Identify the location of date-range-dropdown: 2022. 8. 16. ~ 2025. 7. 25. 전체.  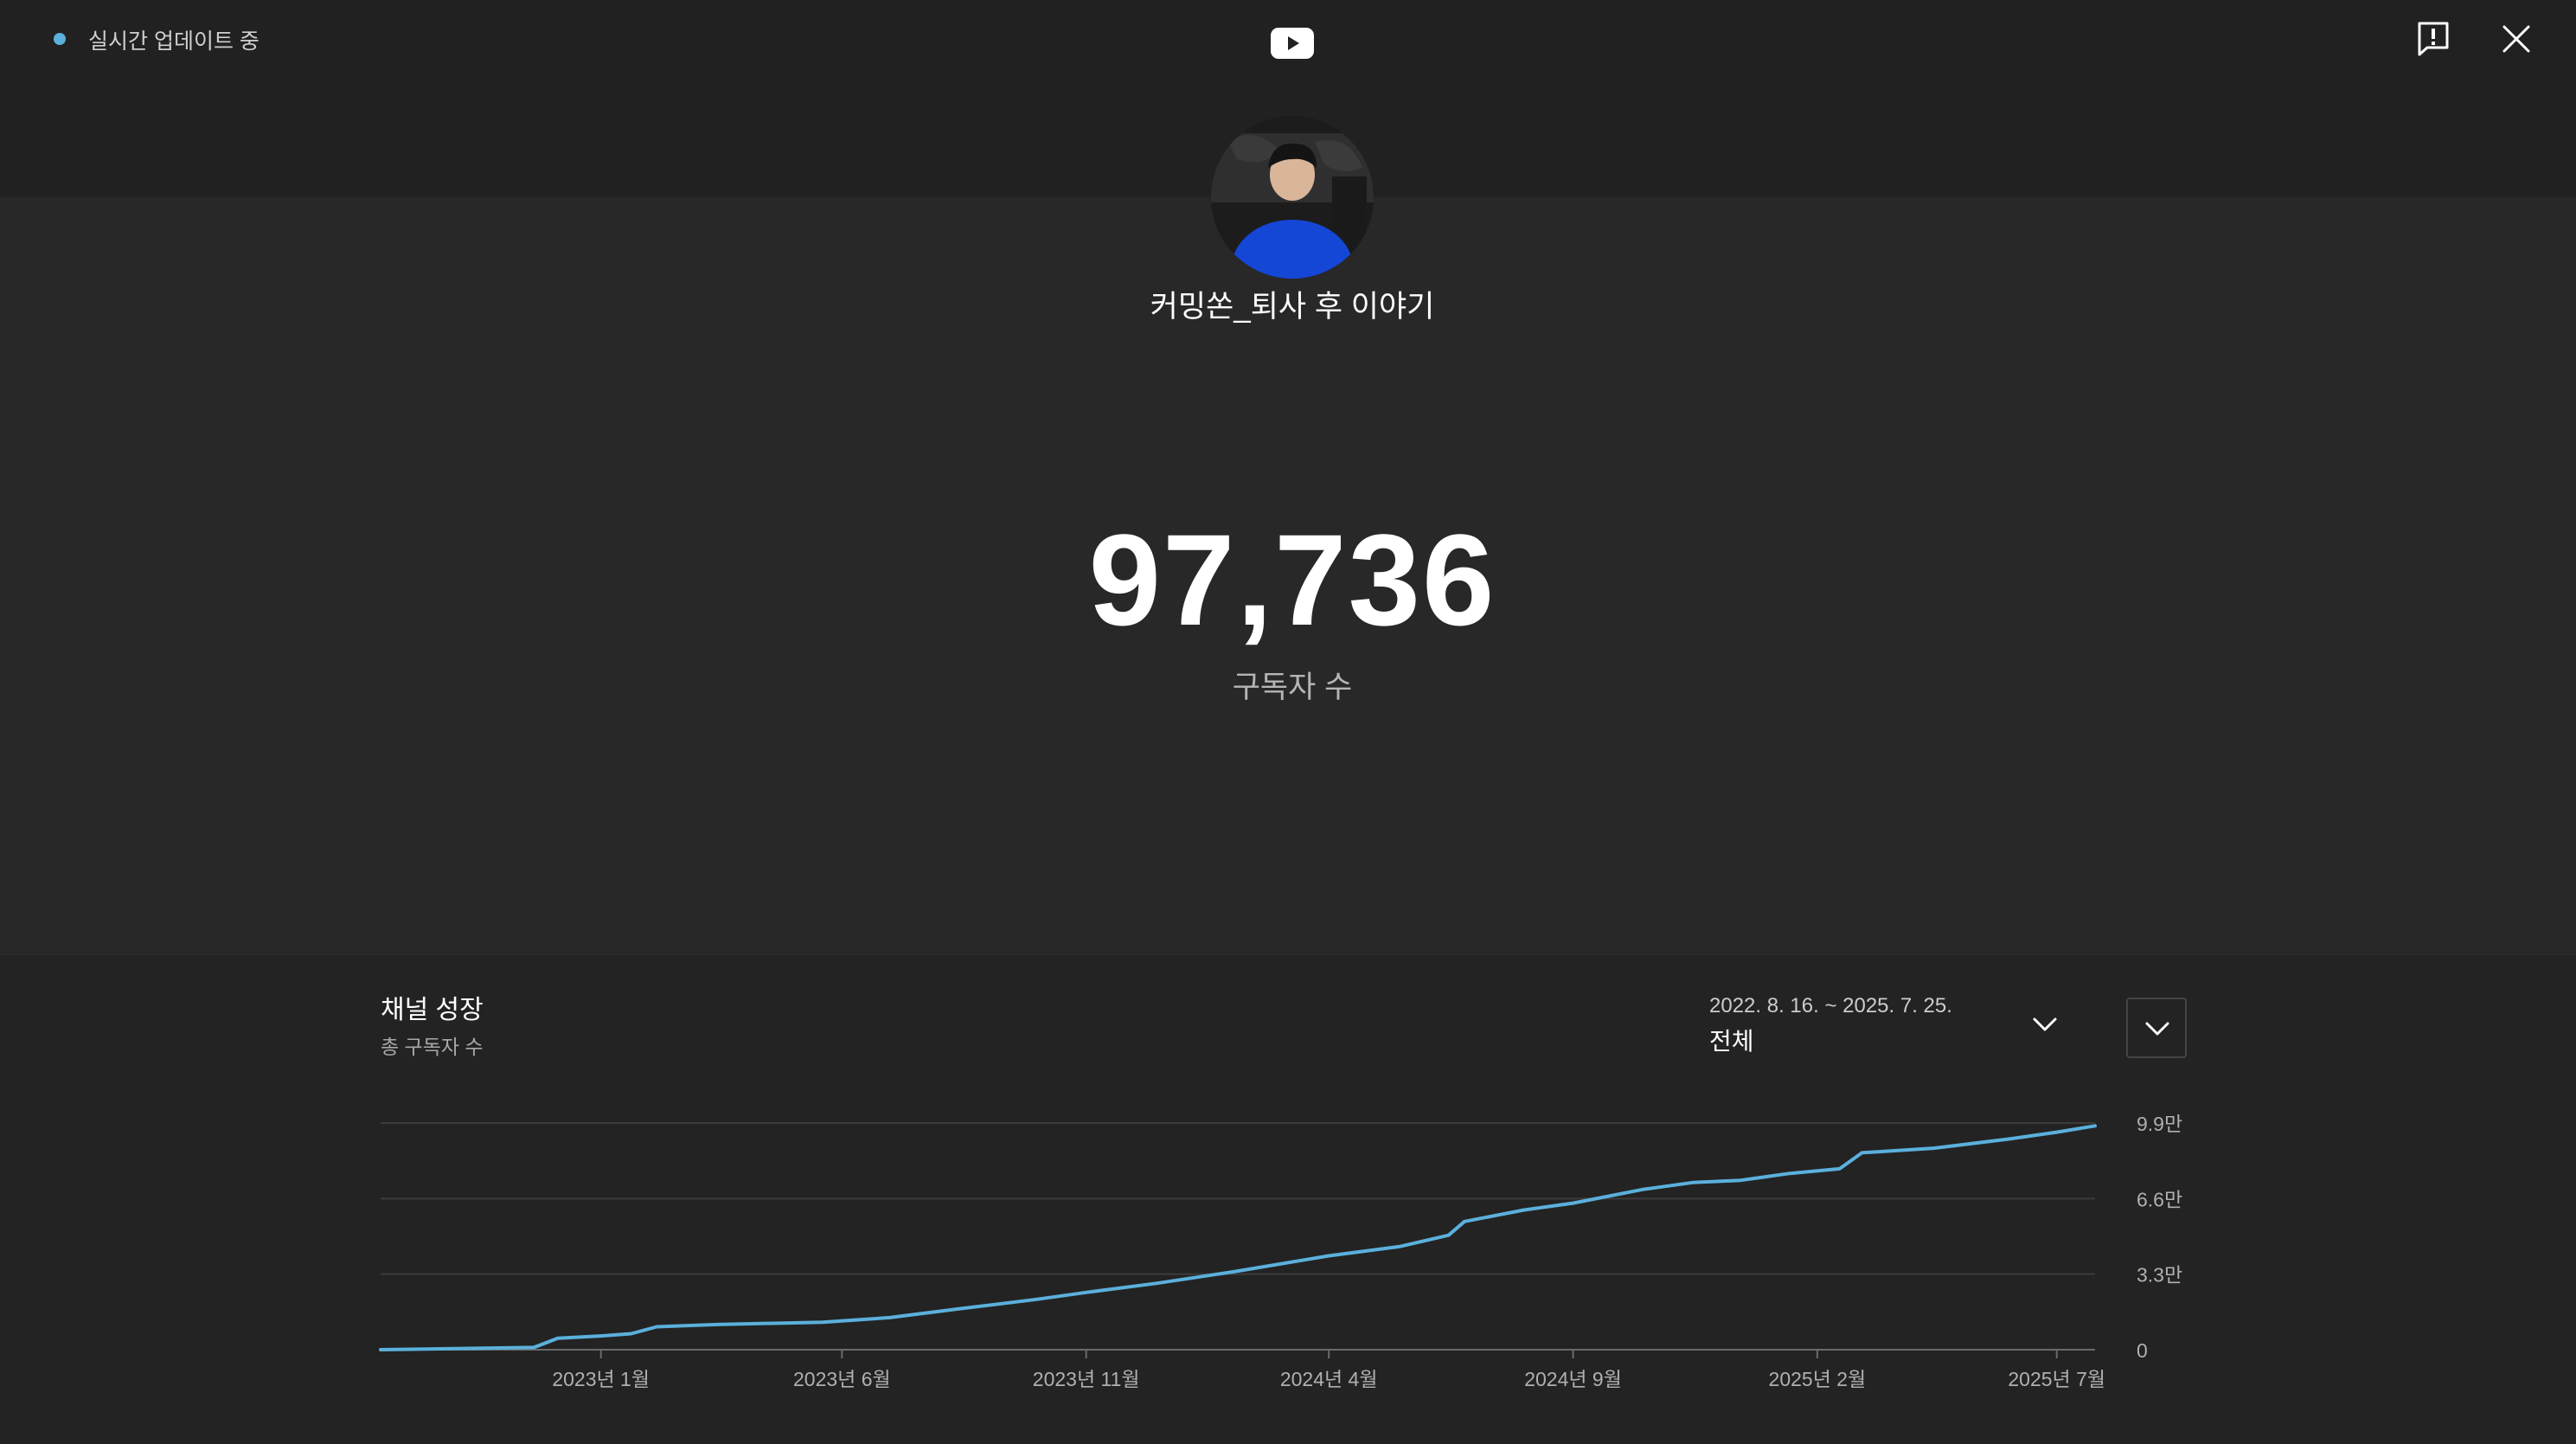
(1887, 1027).